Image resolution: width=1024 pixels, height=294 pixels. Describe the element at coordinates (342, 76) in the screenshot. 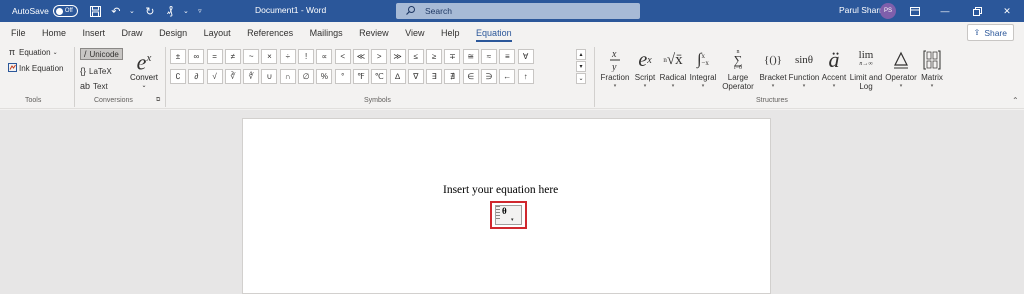

I see `symbol-degree: °` at that location.